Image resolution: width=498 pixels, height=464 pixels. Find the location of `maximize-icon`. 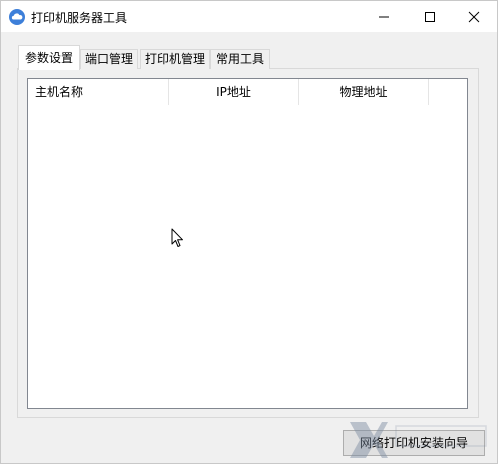

maximize-icon is located at coordinates (430, 17).